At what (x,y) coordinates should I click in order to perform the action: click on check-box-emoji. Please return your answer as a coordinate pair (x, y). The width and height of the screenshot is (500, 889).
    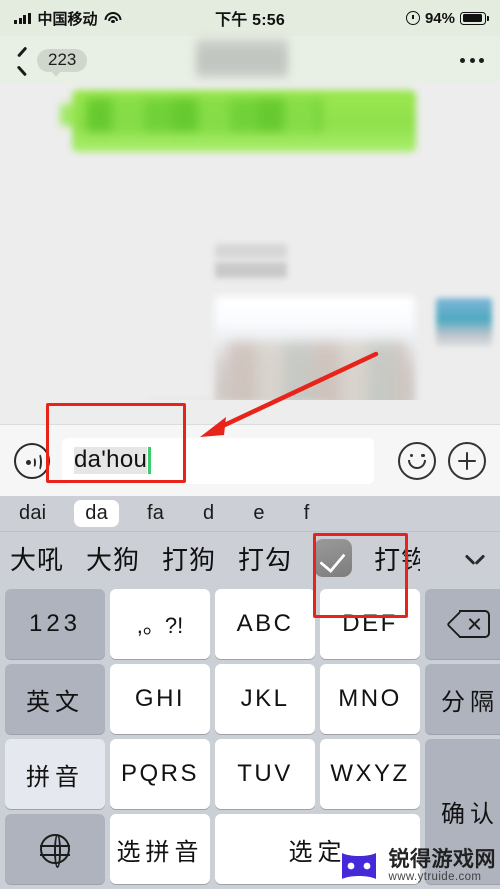
    Looking at the image, I should click on (333, 558).